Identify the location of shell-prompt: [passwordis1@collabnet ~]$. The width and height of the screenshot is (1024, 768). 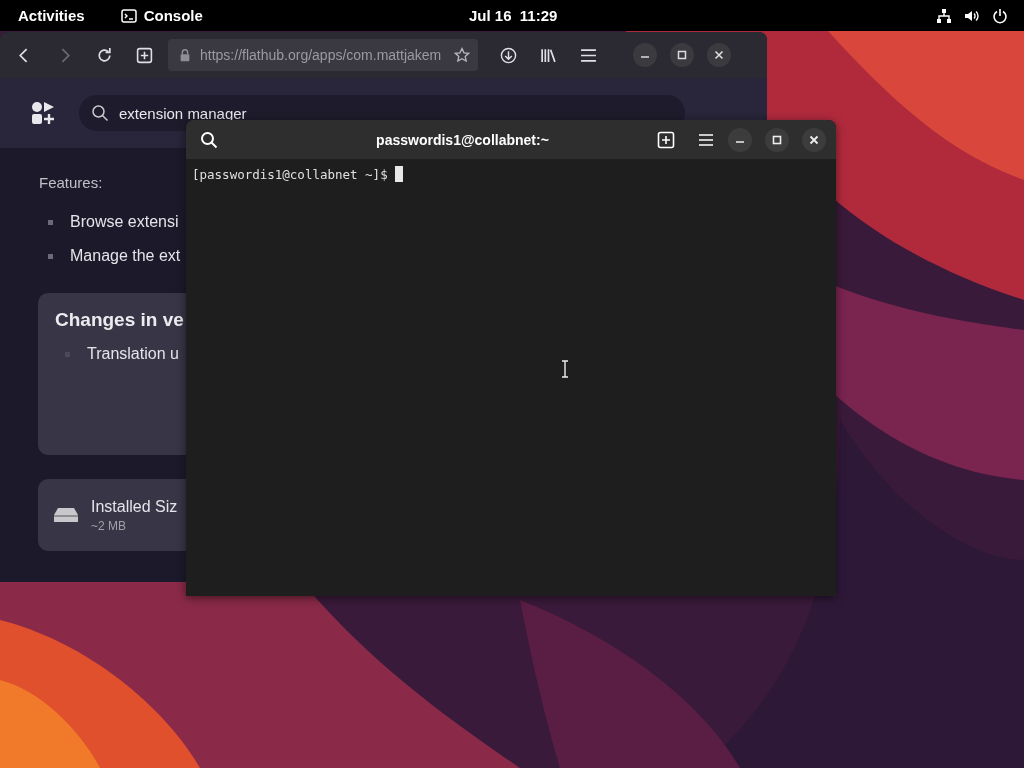
(290, 174).